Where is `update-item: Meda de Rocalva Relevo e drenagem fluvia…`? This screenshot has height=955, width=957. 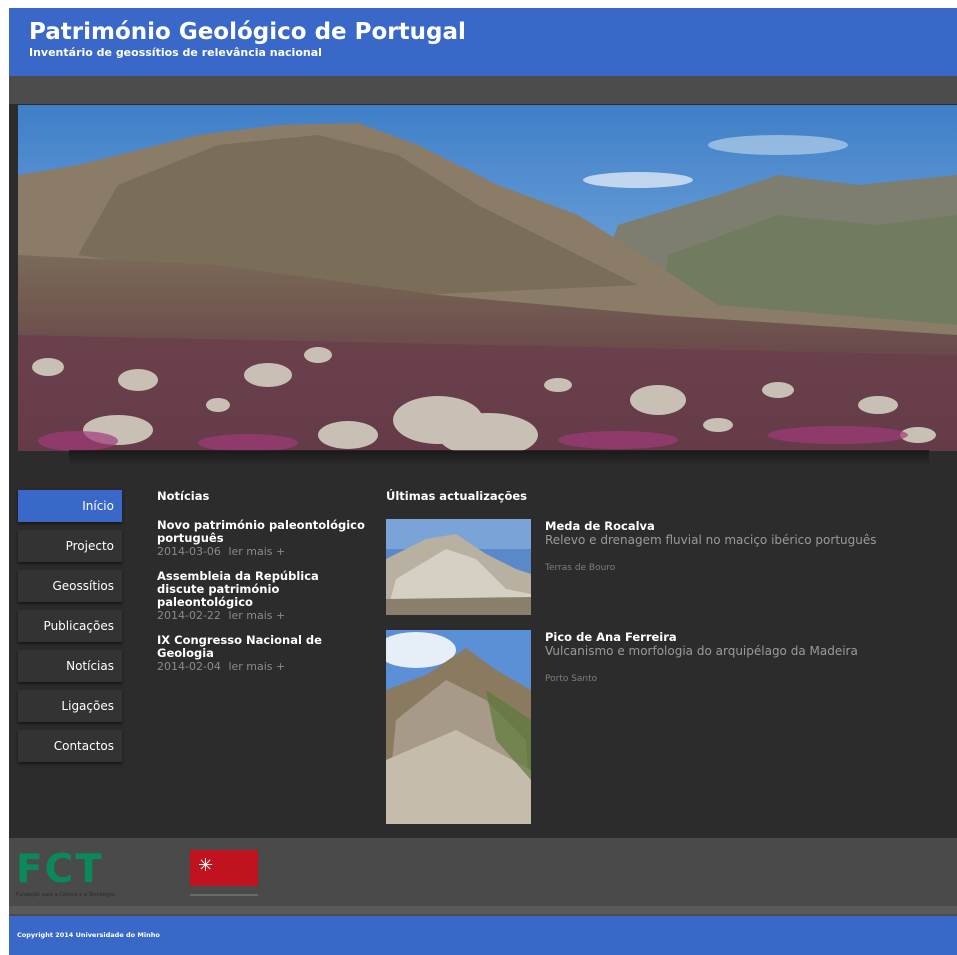 update-item: Meda de Rocalva Relevo e drenagem fluvia… is located at coordinates (666, 569).